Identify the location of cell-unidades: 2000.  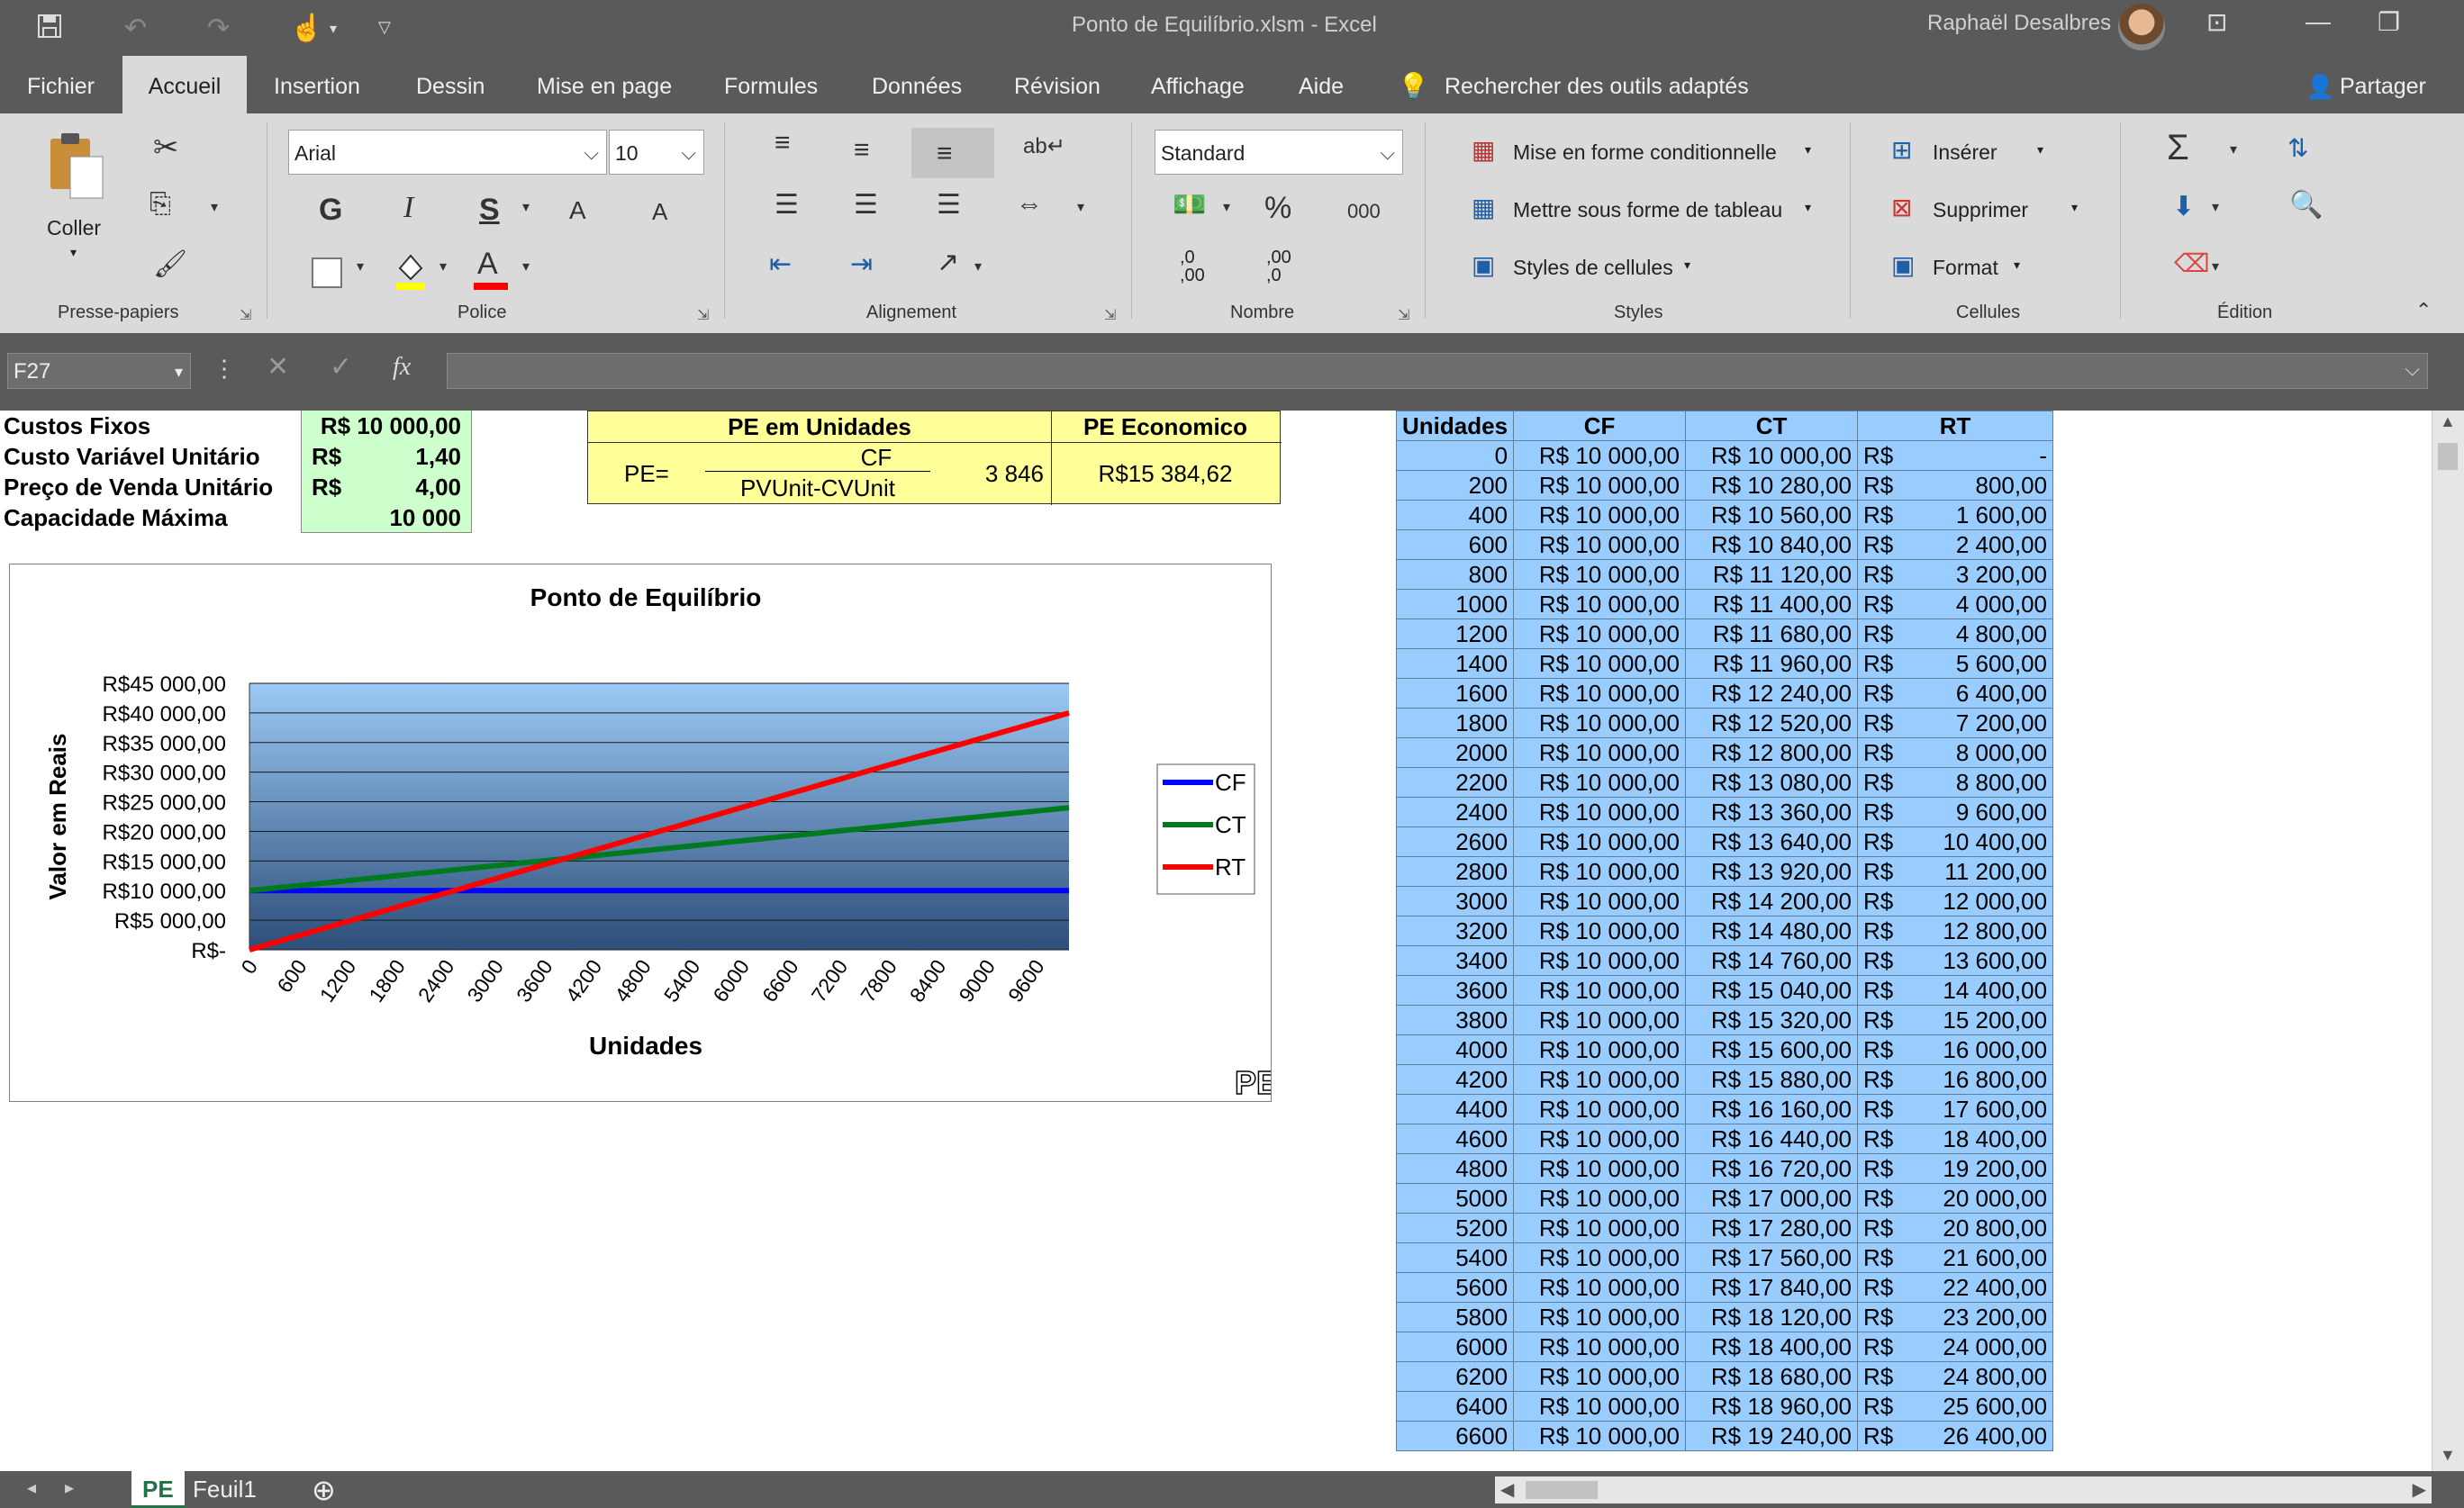
(1455, 753).